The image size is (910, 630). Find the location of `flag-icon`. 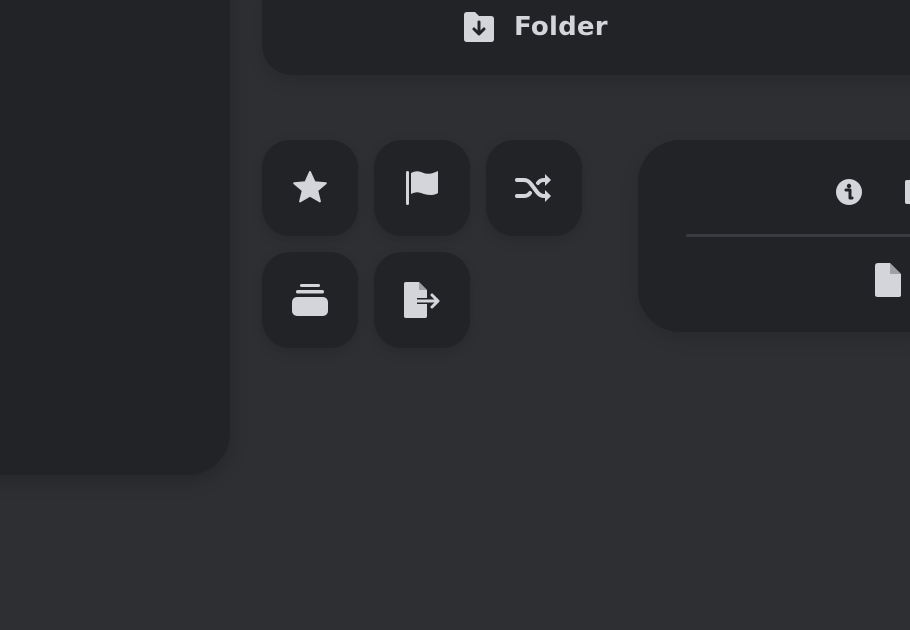

flag-icon is located at coordinates (422, 188).